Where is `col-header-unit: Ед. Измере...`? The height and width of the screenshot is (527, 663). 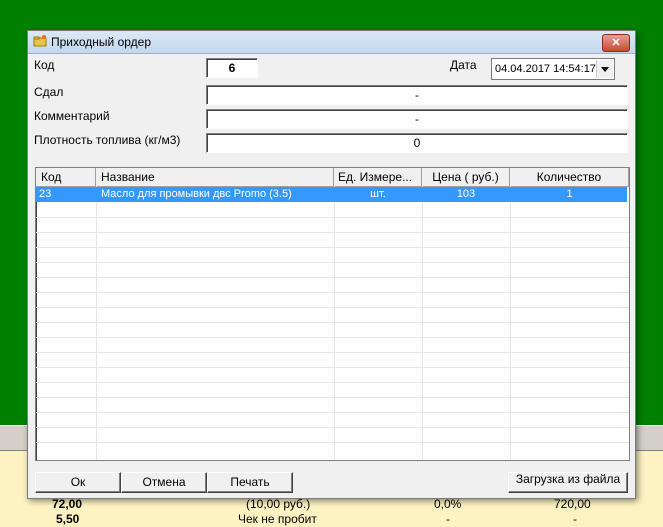 col-header-unit: Ед. Измере... is located at coordinates (378, 177).